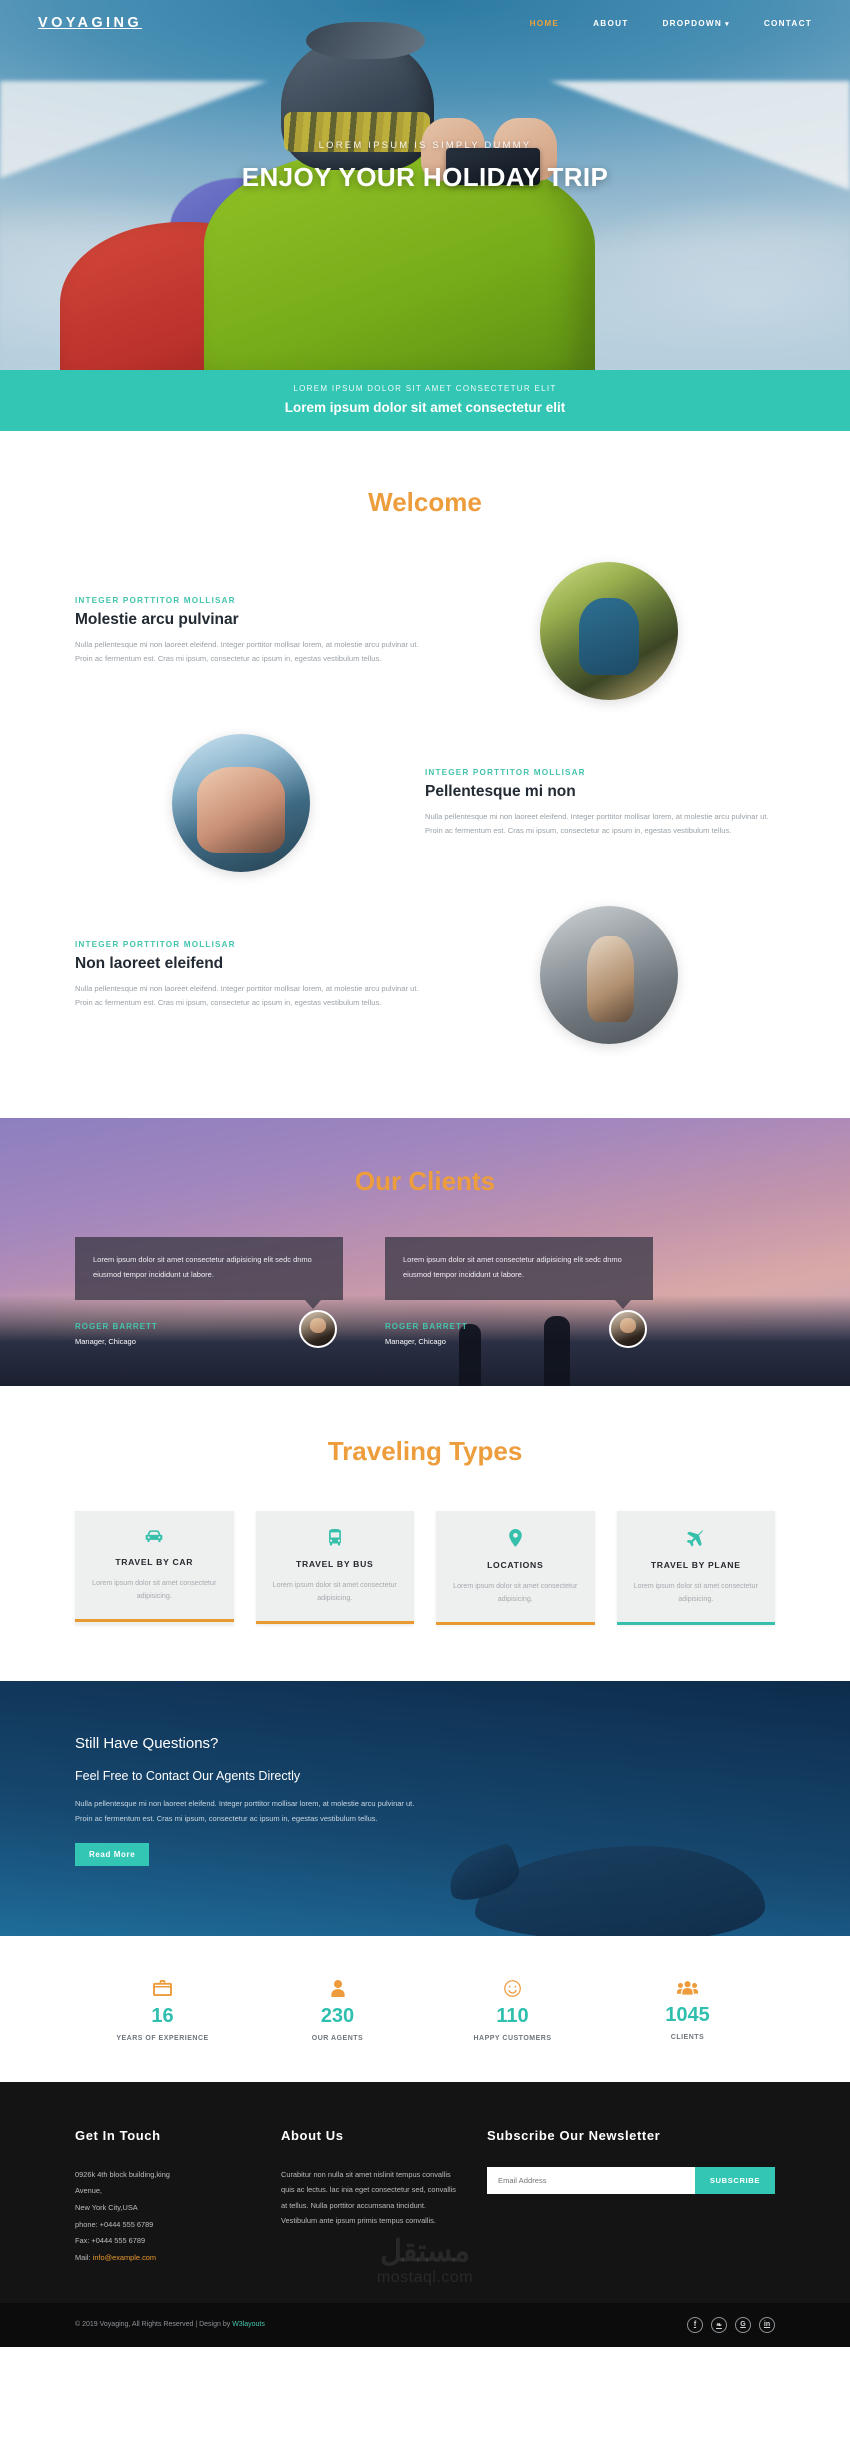 This screenshot has height=2454, width=850. What do you see at coordinates (162, 2038) in the screenshot?
I see `stat-label: YEARS OF EXPERIENCE` at bounding box center [162, 2038].